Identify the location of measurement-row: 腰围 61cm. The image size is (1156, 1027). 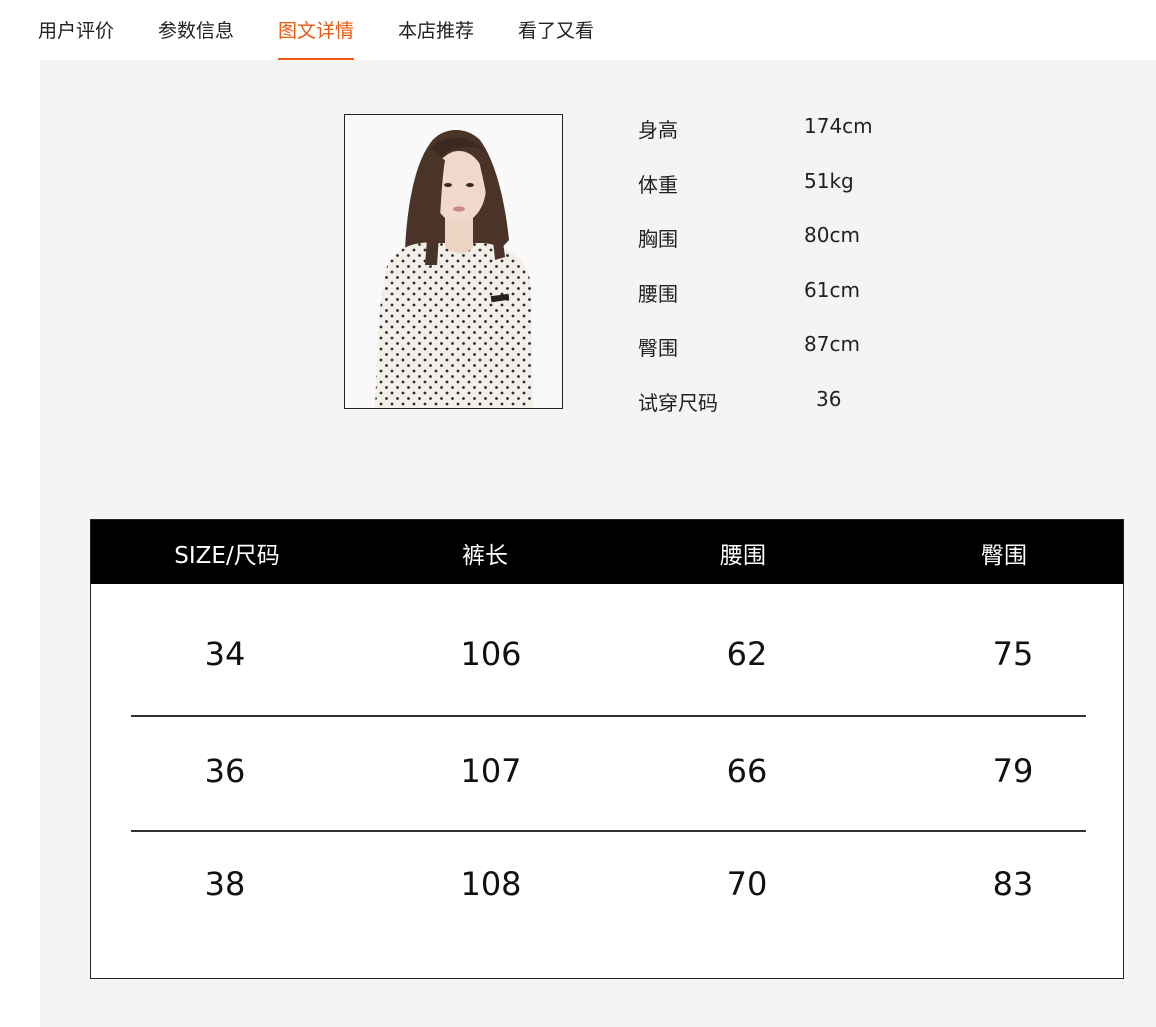
(838, 293).